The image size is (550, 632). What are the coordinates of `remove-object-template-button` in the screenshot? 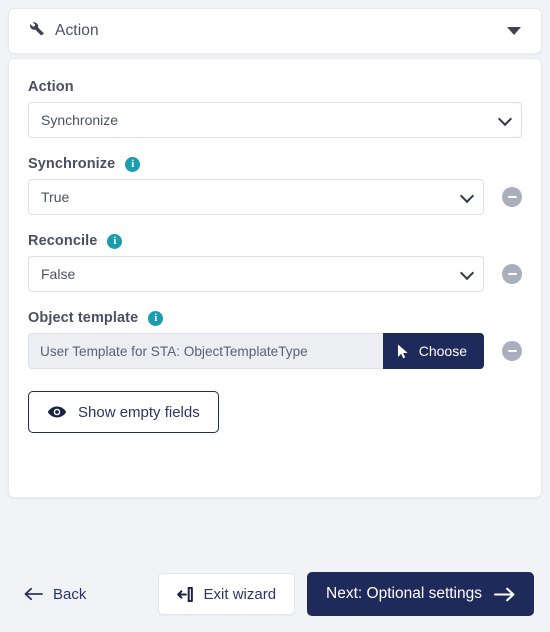 It's located at (512, 351).